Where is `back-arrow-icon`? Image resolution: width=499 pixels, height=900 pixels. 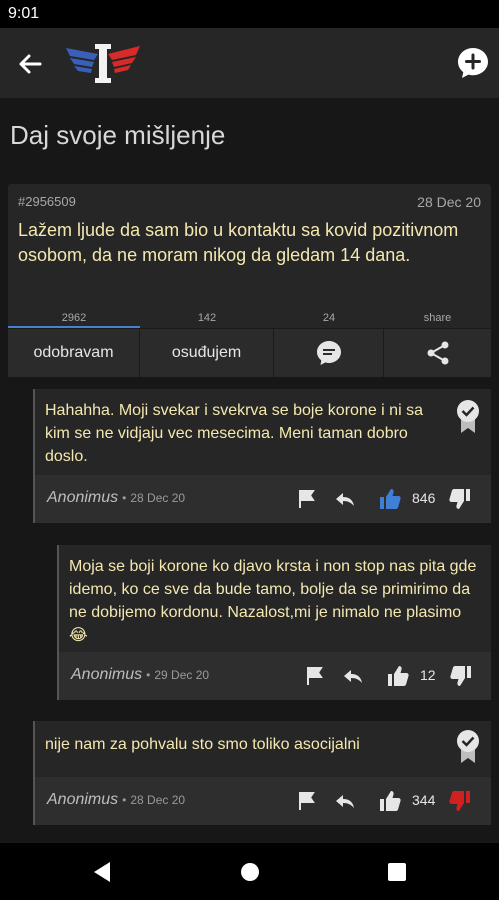
back-arrow-icon is located at coordinates (30, 64).